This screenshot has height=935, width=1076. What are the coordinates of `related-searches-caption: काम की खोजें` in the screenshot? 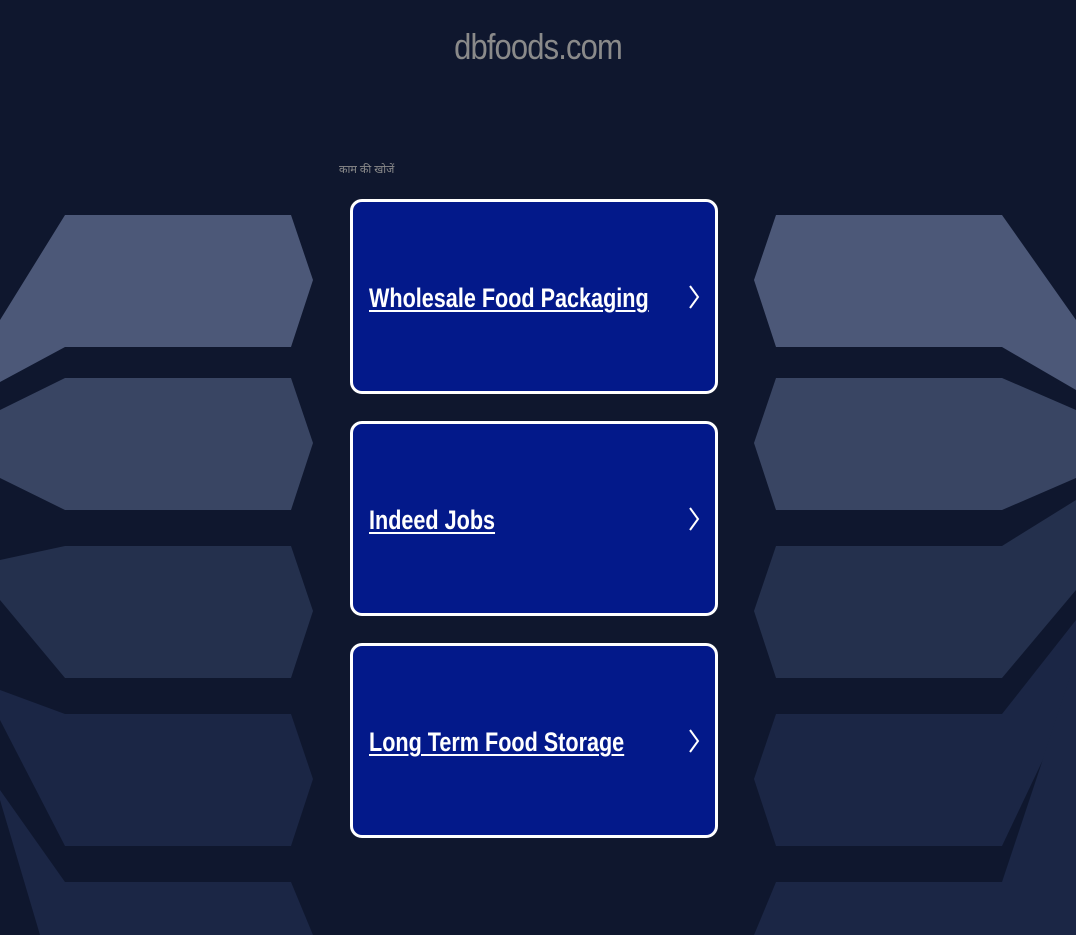 It's located at (367, 170).